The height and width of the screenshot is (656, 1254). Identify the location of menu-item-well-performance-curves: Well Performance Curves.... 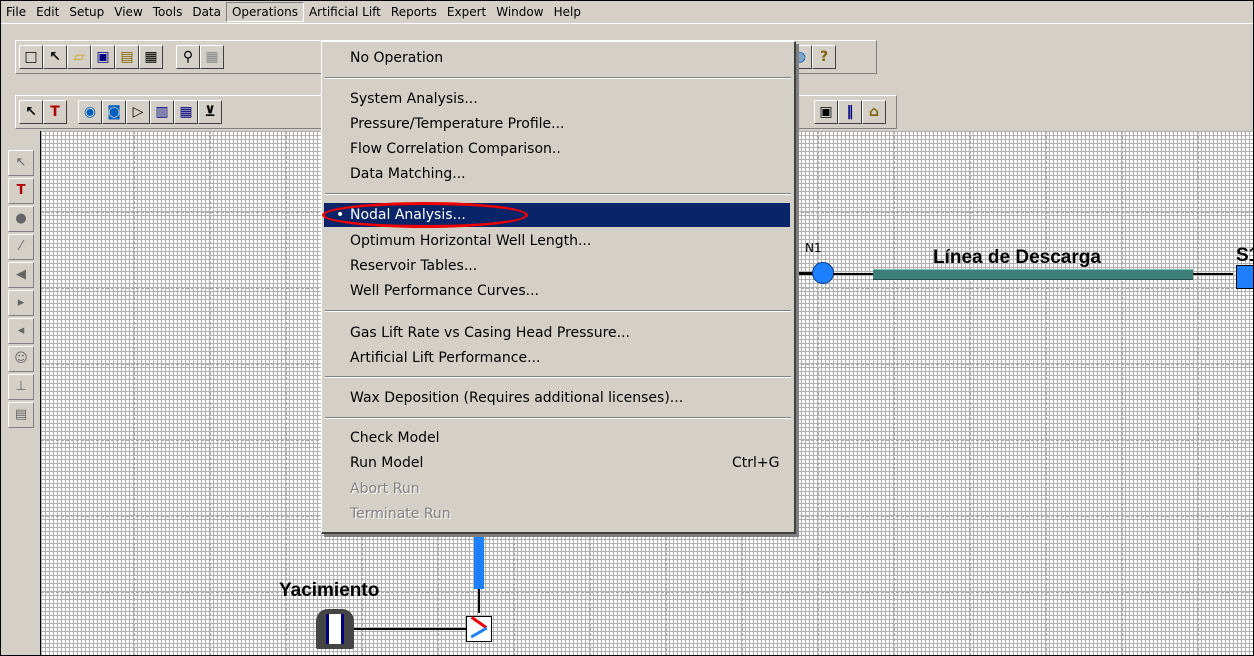
(444, 291).